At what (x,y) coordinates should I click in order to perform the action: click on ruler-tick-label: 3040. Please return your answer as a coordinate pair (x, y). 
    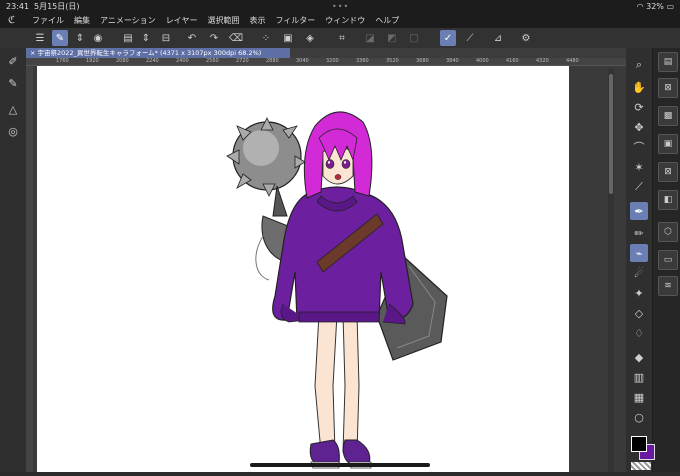
    Looking at the image, I should click on (302, 61).